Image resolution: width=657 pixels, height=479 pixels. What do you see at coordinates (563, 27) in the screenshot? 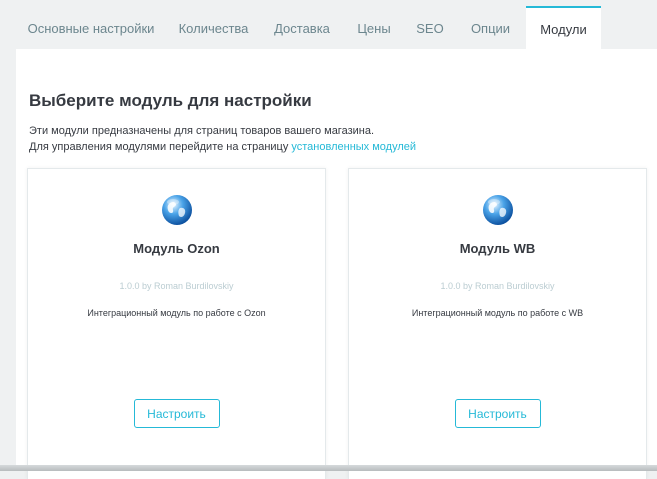
I see `tab-modules: Модули` at bounding box center [563, 27].